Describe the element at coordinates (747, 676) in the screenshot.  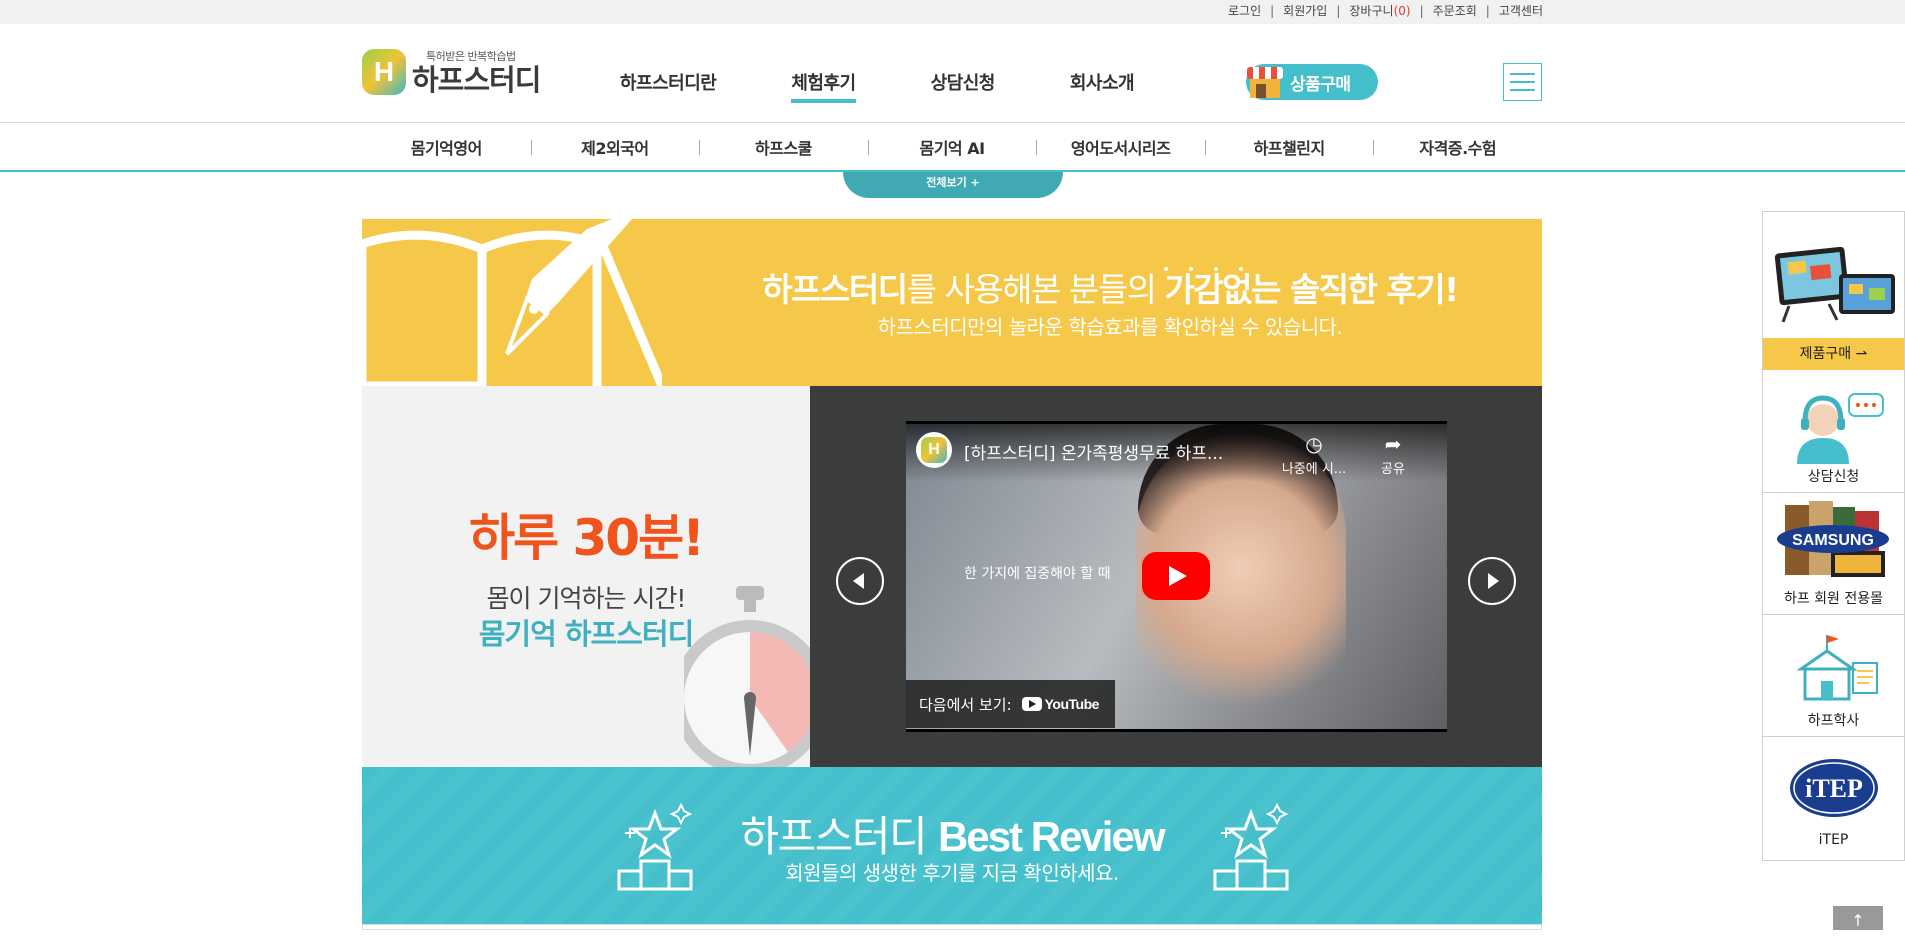
I see `stopwatch-icon` at that location.